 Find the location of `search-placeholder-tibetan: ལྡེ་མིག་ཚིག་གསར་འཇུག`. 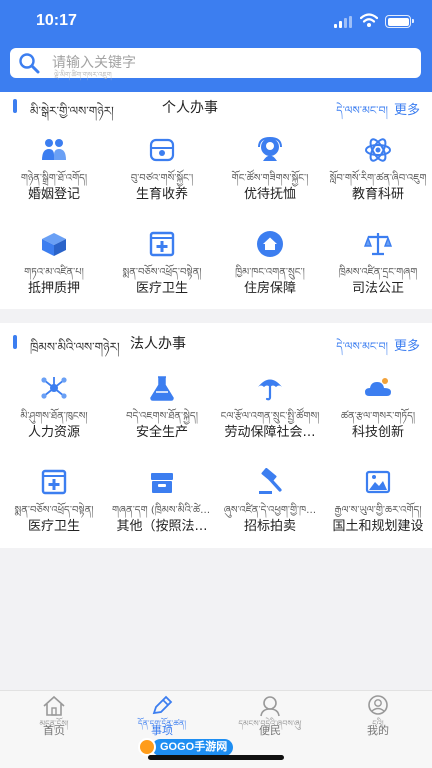

search-placeholder-tibetan: ལྡེ་མིག་ཚིག་གསར་འཇུག is located at coordinates (83, 75).